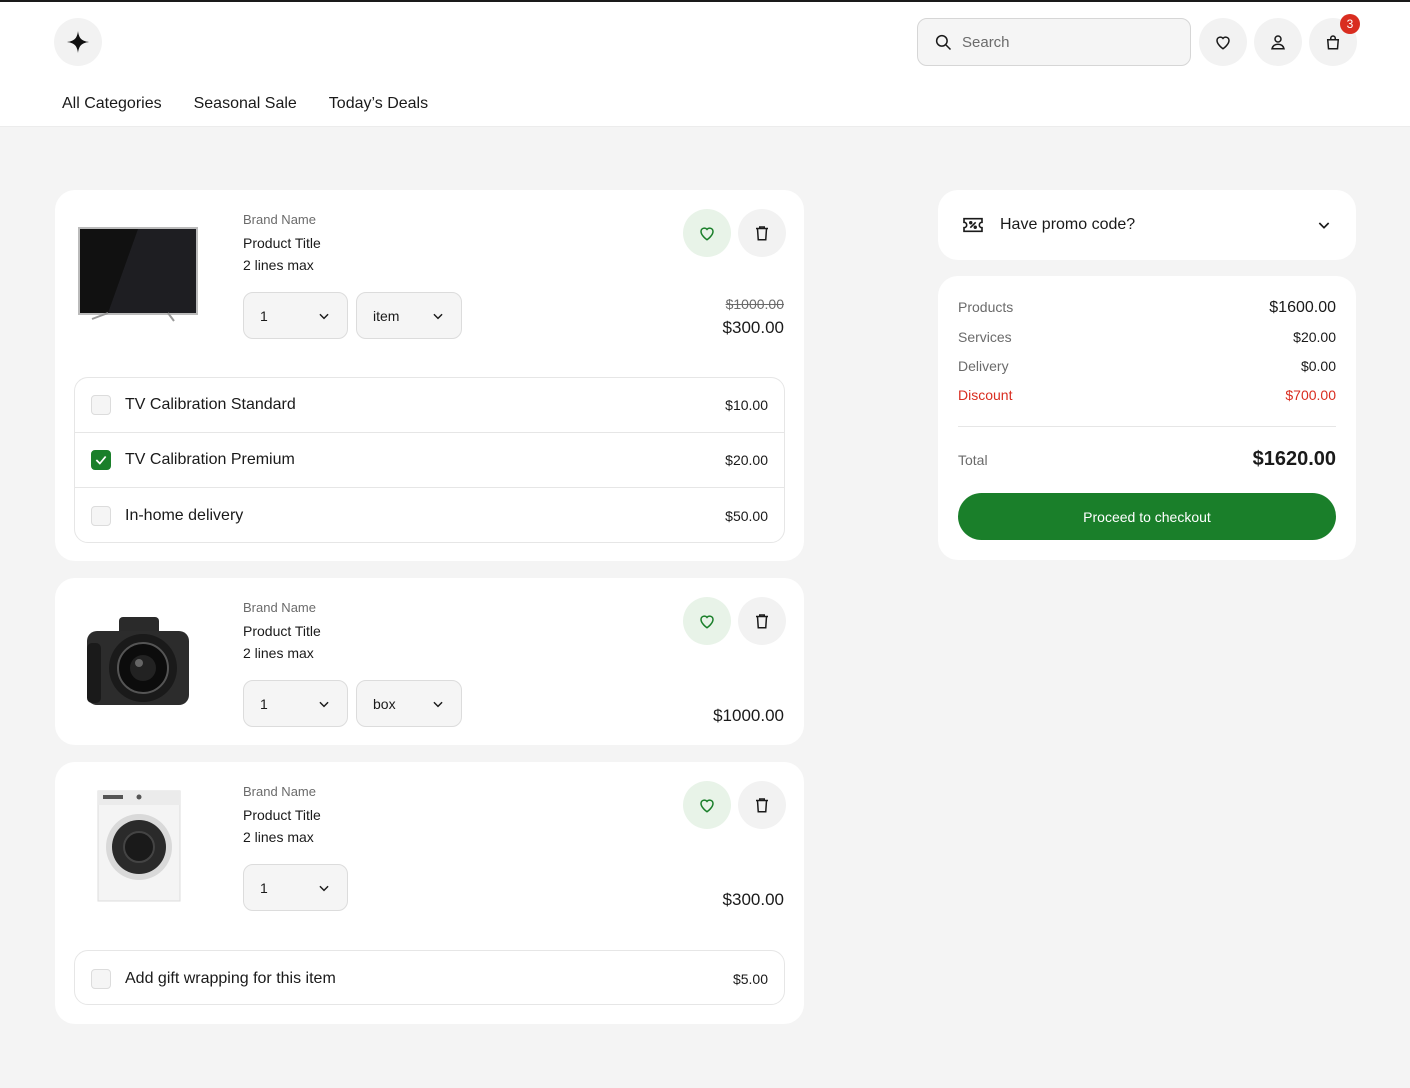 The image size is (1410, 1088). Describe the element at coordinates (1294, 459) in the screenshot. I see `total-value: $1620.00` at that location.